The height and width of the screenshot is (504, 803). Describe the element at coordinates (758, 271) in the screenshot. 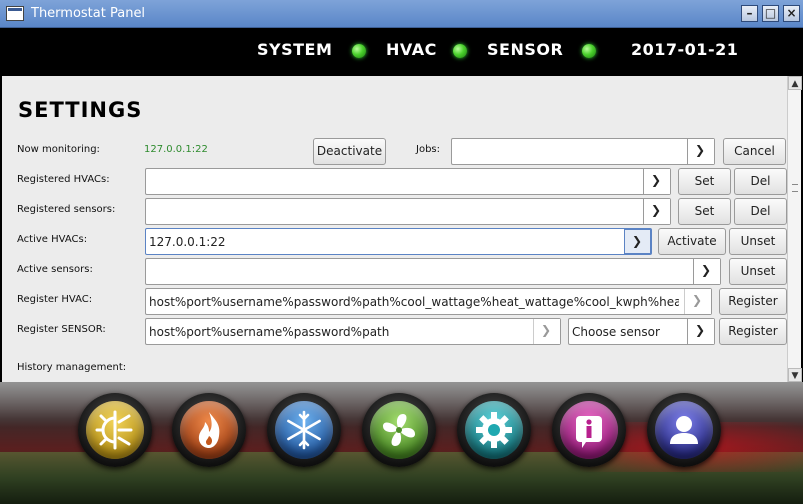

I see `active-sensors-unset-button: Unset` at that location.